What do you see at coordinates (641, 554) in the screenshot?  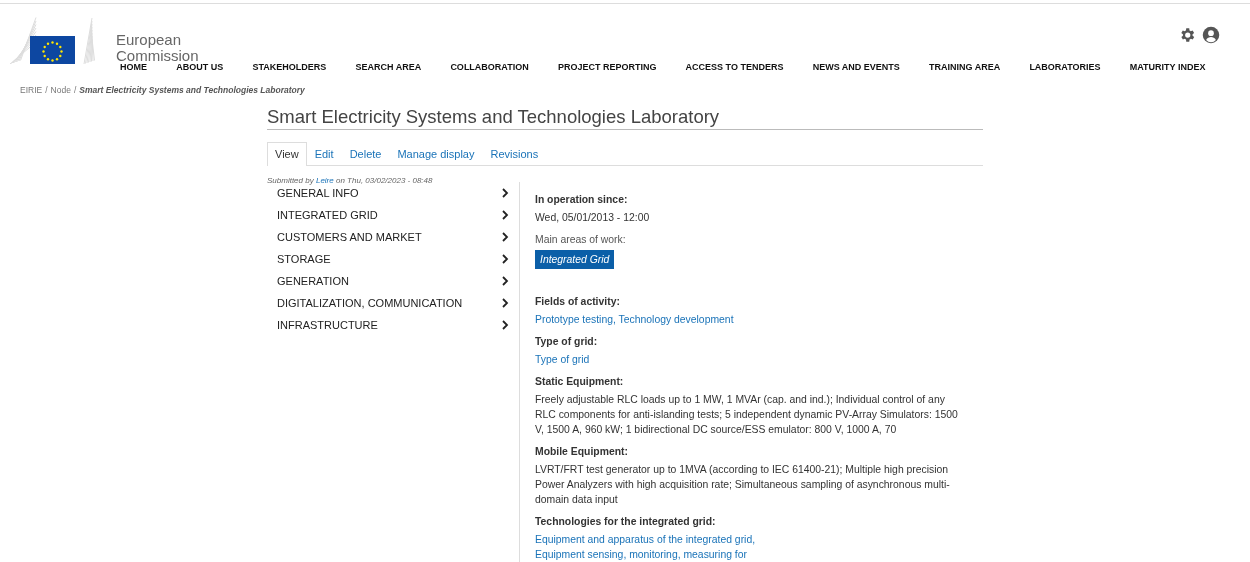 I see `field-link: Equipment sensing, monitoring, measuring for` at bounding box center [641, 554].